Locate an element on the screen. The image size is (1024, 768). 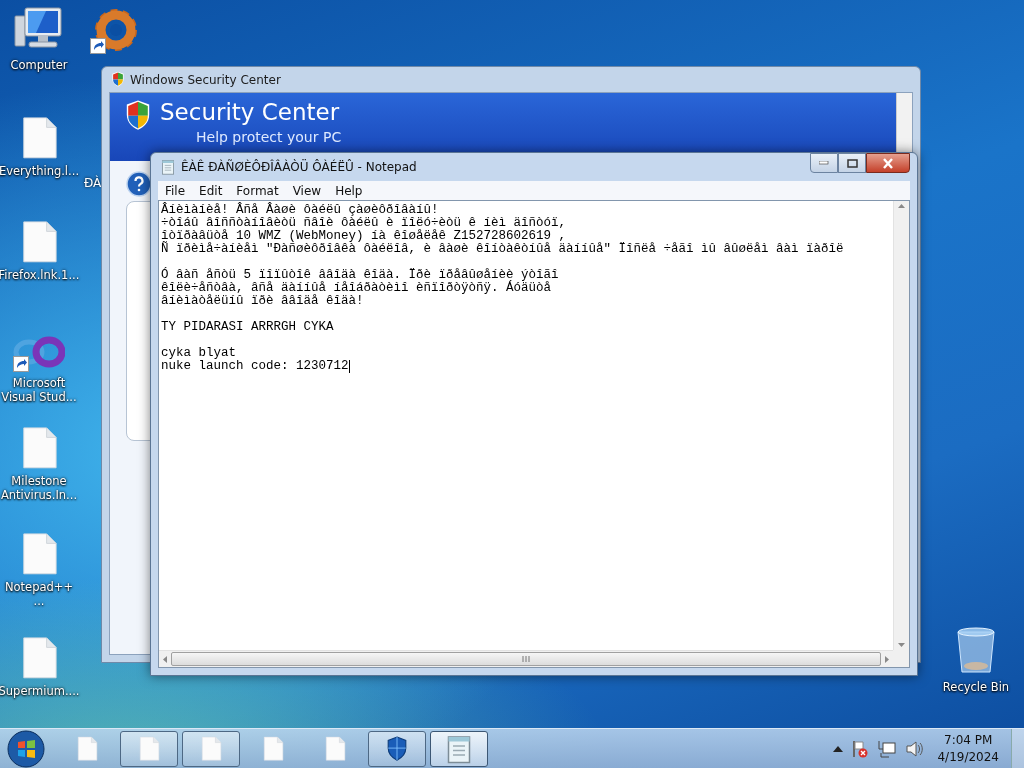
maximize-icon is located at coordinates (852, 163).